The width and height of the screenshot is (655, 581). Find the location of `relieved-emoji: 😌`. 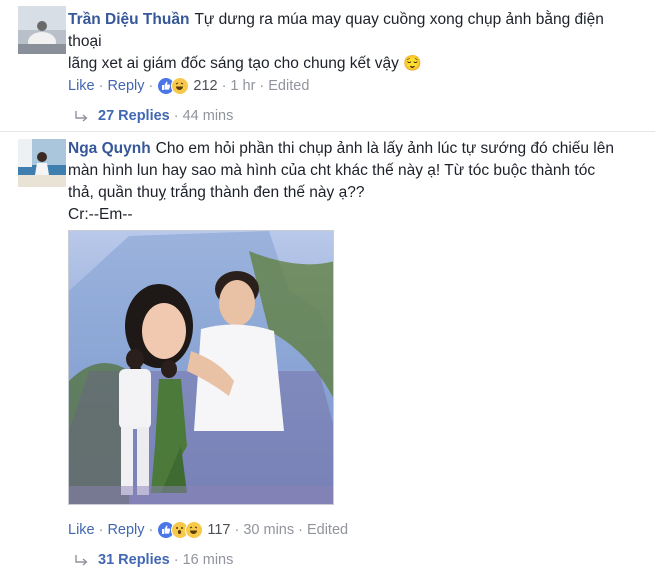

relieved-emoji: 😌 is located at coordinates (412, 63).